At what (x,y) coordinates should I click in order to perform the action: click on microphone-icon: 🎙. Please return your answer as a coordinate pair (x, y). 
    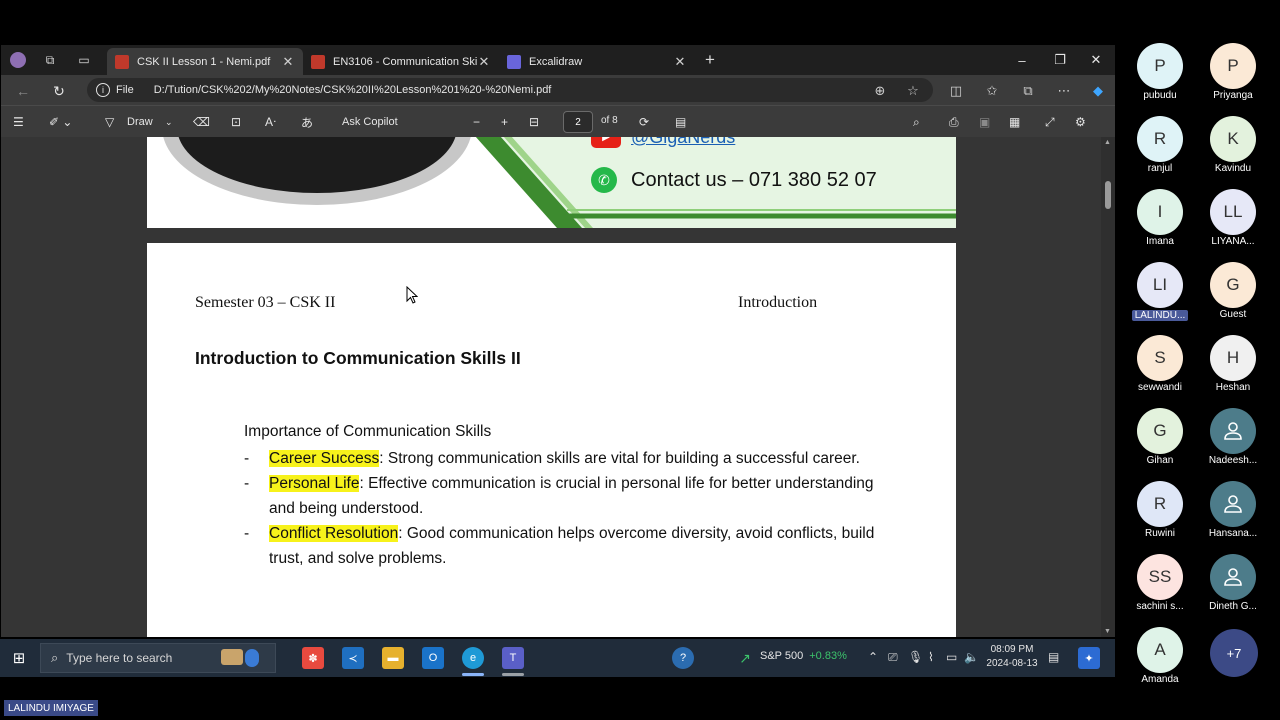
    Looking at the image, I should click on (915, 657).